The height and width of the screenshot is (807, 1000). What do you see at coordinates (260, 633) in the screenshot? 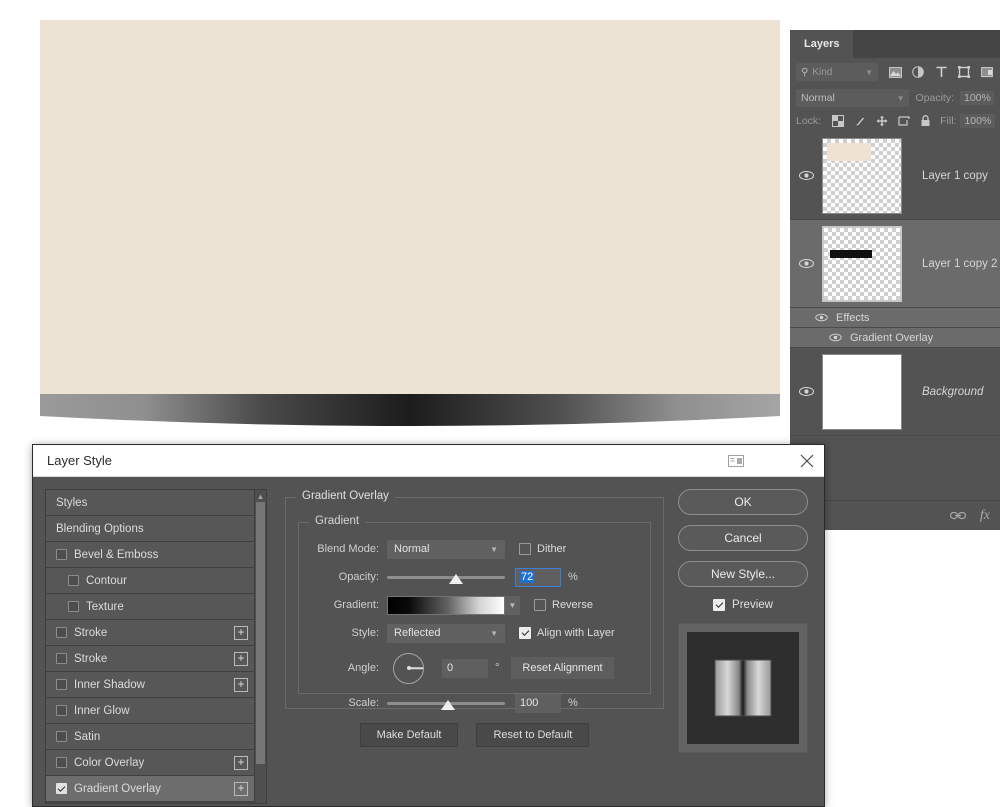
I see `scrollbar-thumb` at bounding box center [260, 633].